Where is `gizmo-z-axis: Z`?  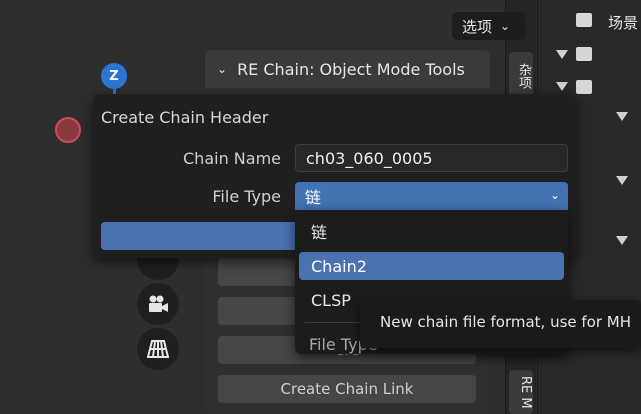 gizmo-z-axis: Z is located at coordinates (114, 76).